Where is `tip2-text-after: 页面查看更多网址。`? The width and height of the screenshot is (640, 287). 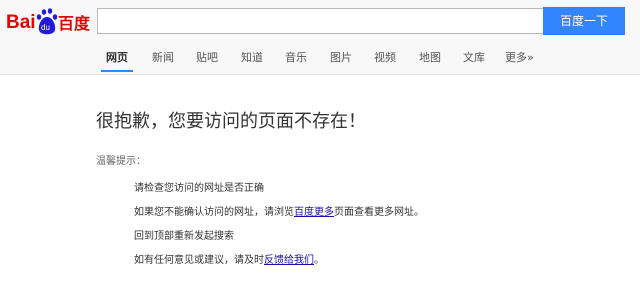 tip2-text-after: 页面查看更多网址。 is located at coordinates (379, 212).